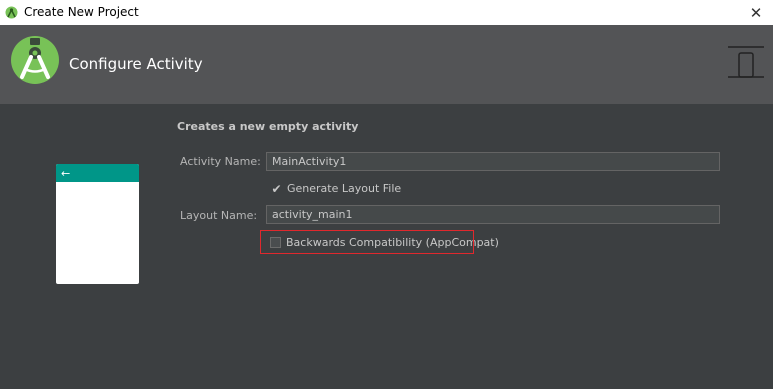 This screenshot has height=389, width=773. What do you see at coordinates (136, 64) in the screenshot?
I see `page-title: Configure Activity` at bounding box center [136, 64].